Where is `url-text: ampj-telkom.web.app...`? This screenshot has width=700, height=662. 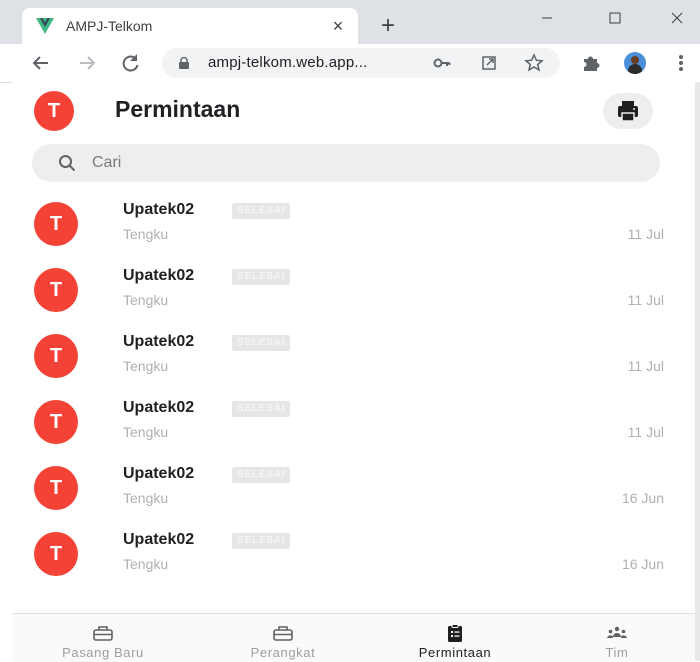
url-text: ampj-telkom.web.app... is located at coordinates (287, 63).